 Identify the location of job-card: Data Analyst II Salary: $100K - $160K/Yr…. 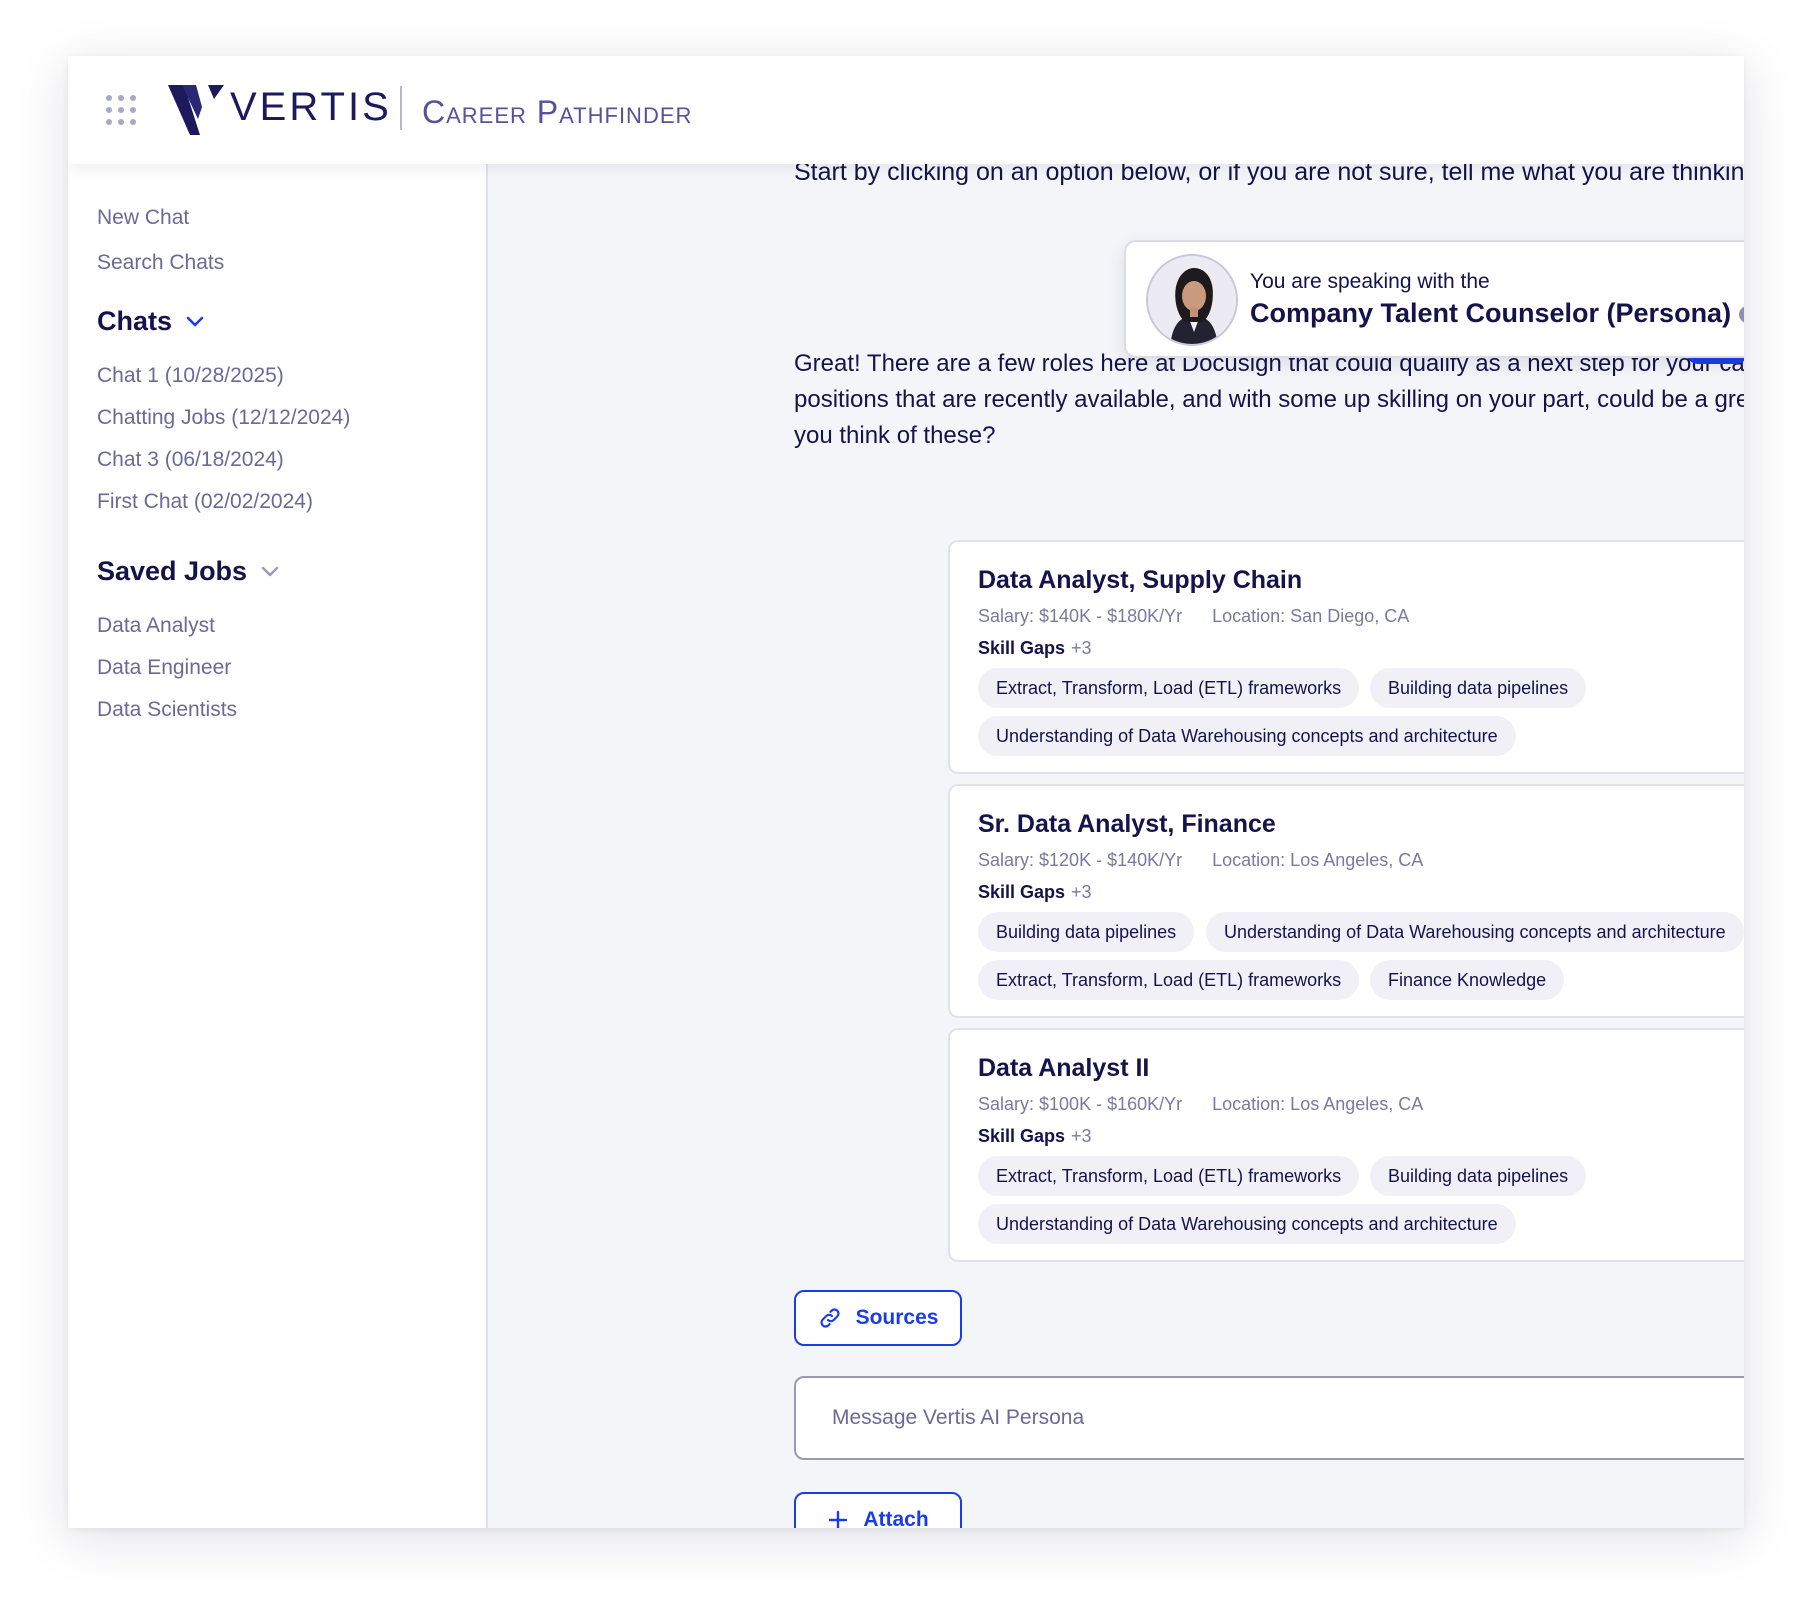
(1346, 1145).